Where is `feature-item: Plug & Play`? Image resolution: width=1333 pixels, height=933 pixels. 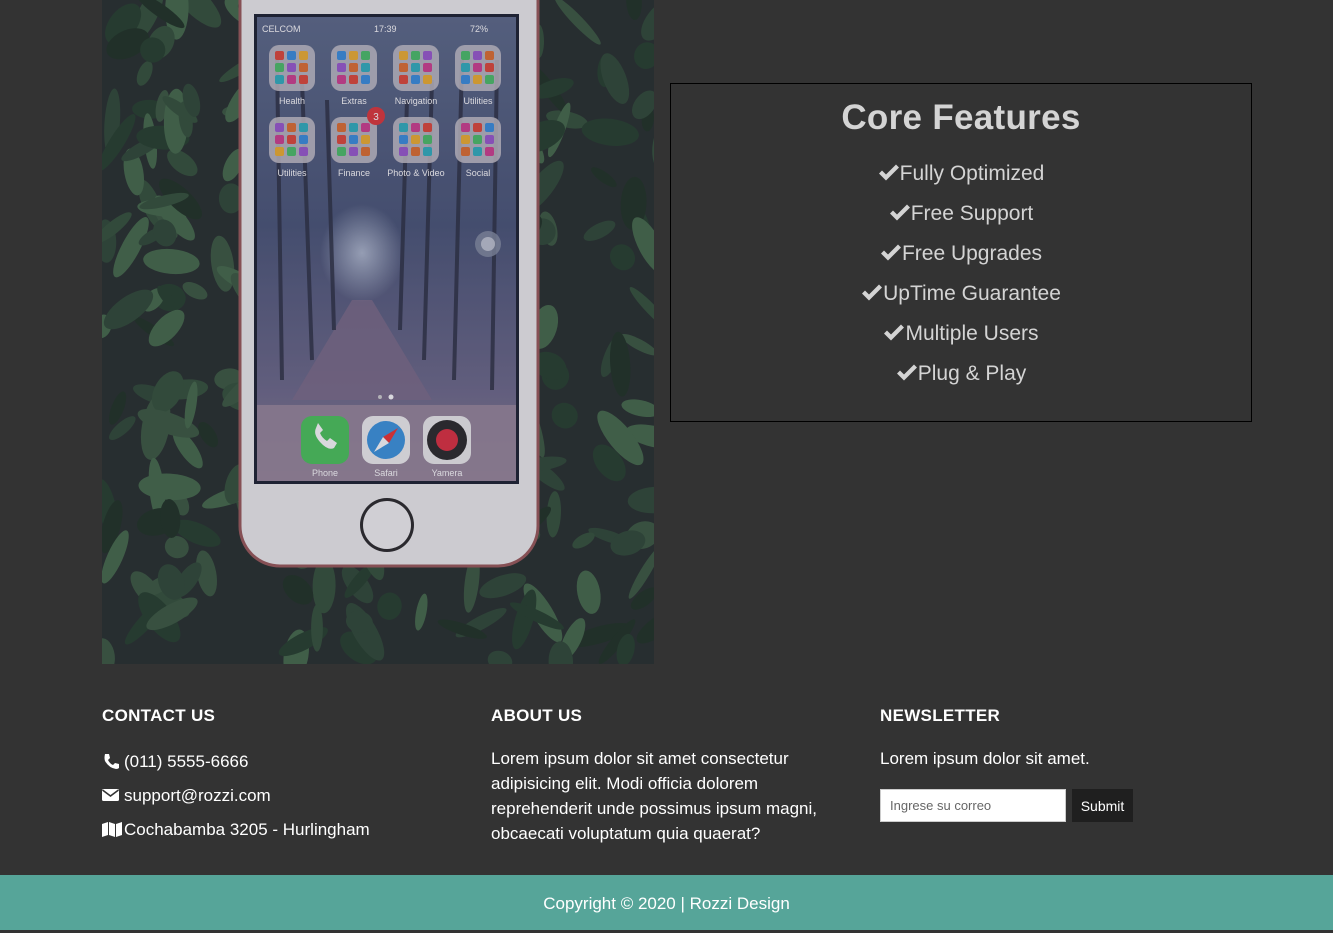 feature-item: Plug & Play is located at coordinates (961, 381).